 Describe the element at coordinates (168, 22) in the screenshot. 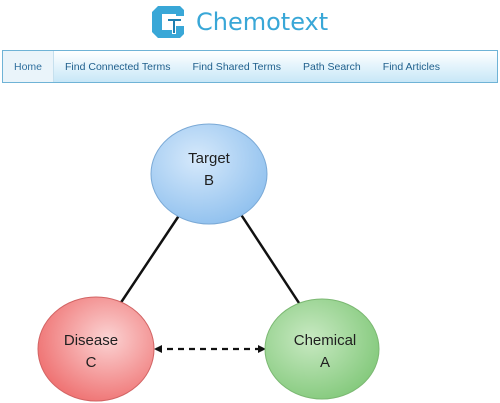

I see `chemotext-logo-icon` at that location.